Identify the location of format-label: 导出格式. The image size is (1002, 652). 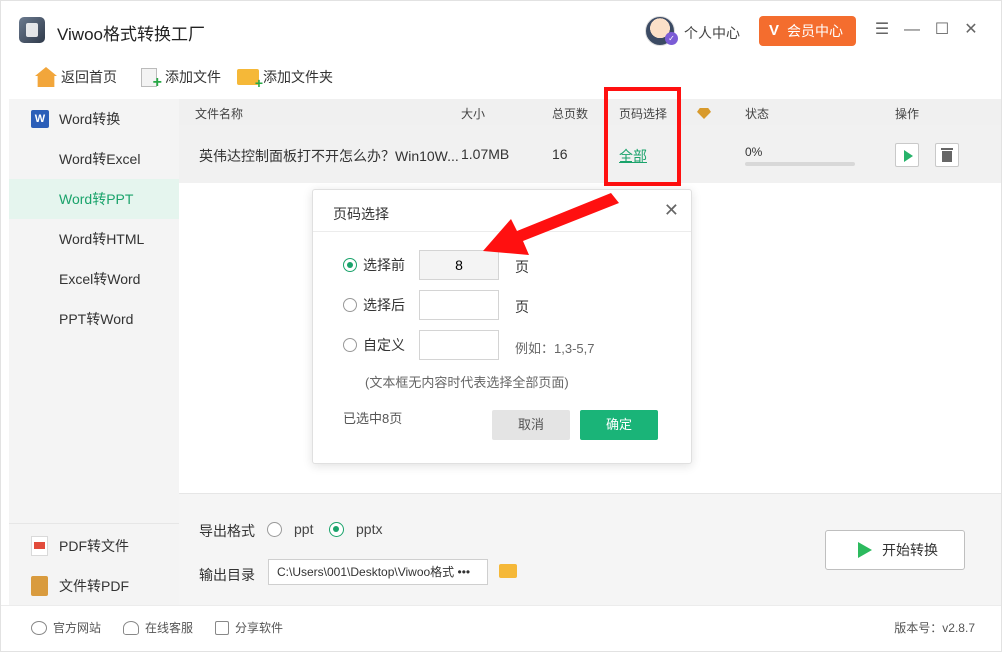
(227, 531).